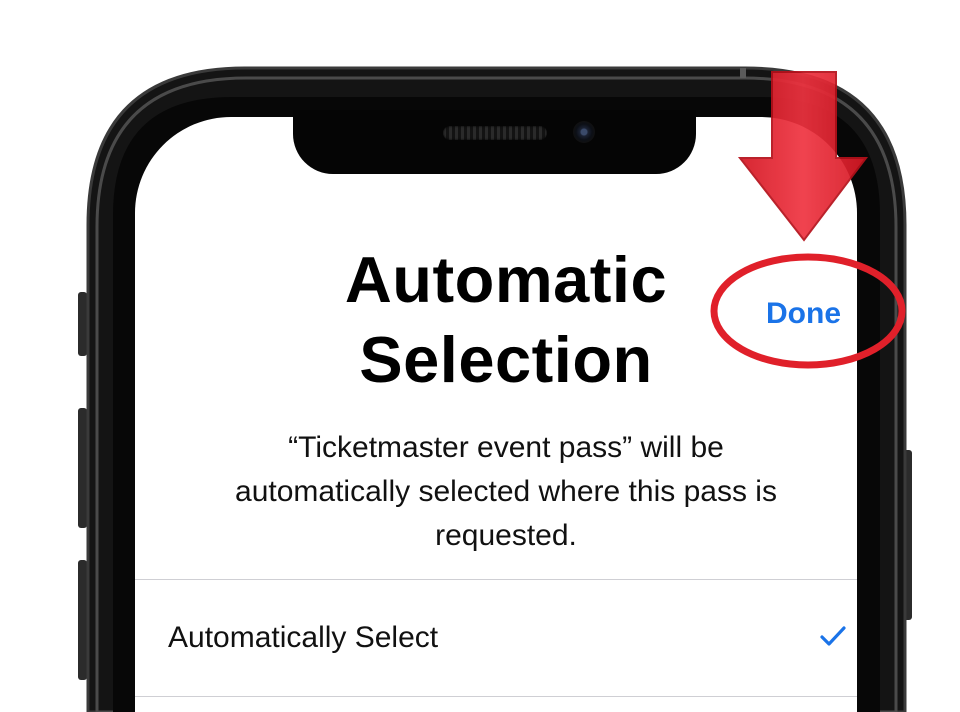 Image resolution: width=960 pixels, height=712 pixels. Describe the element at coordinates (496, 696) in the screenshot. I see `divider-bottom` at that location.